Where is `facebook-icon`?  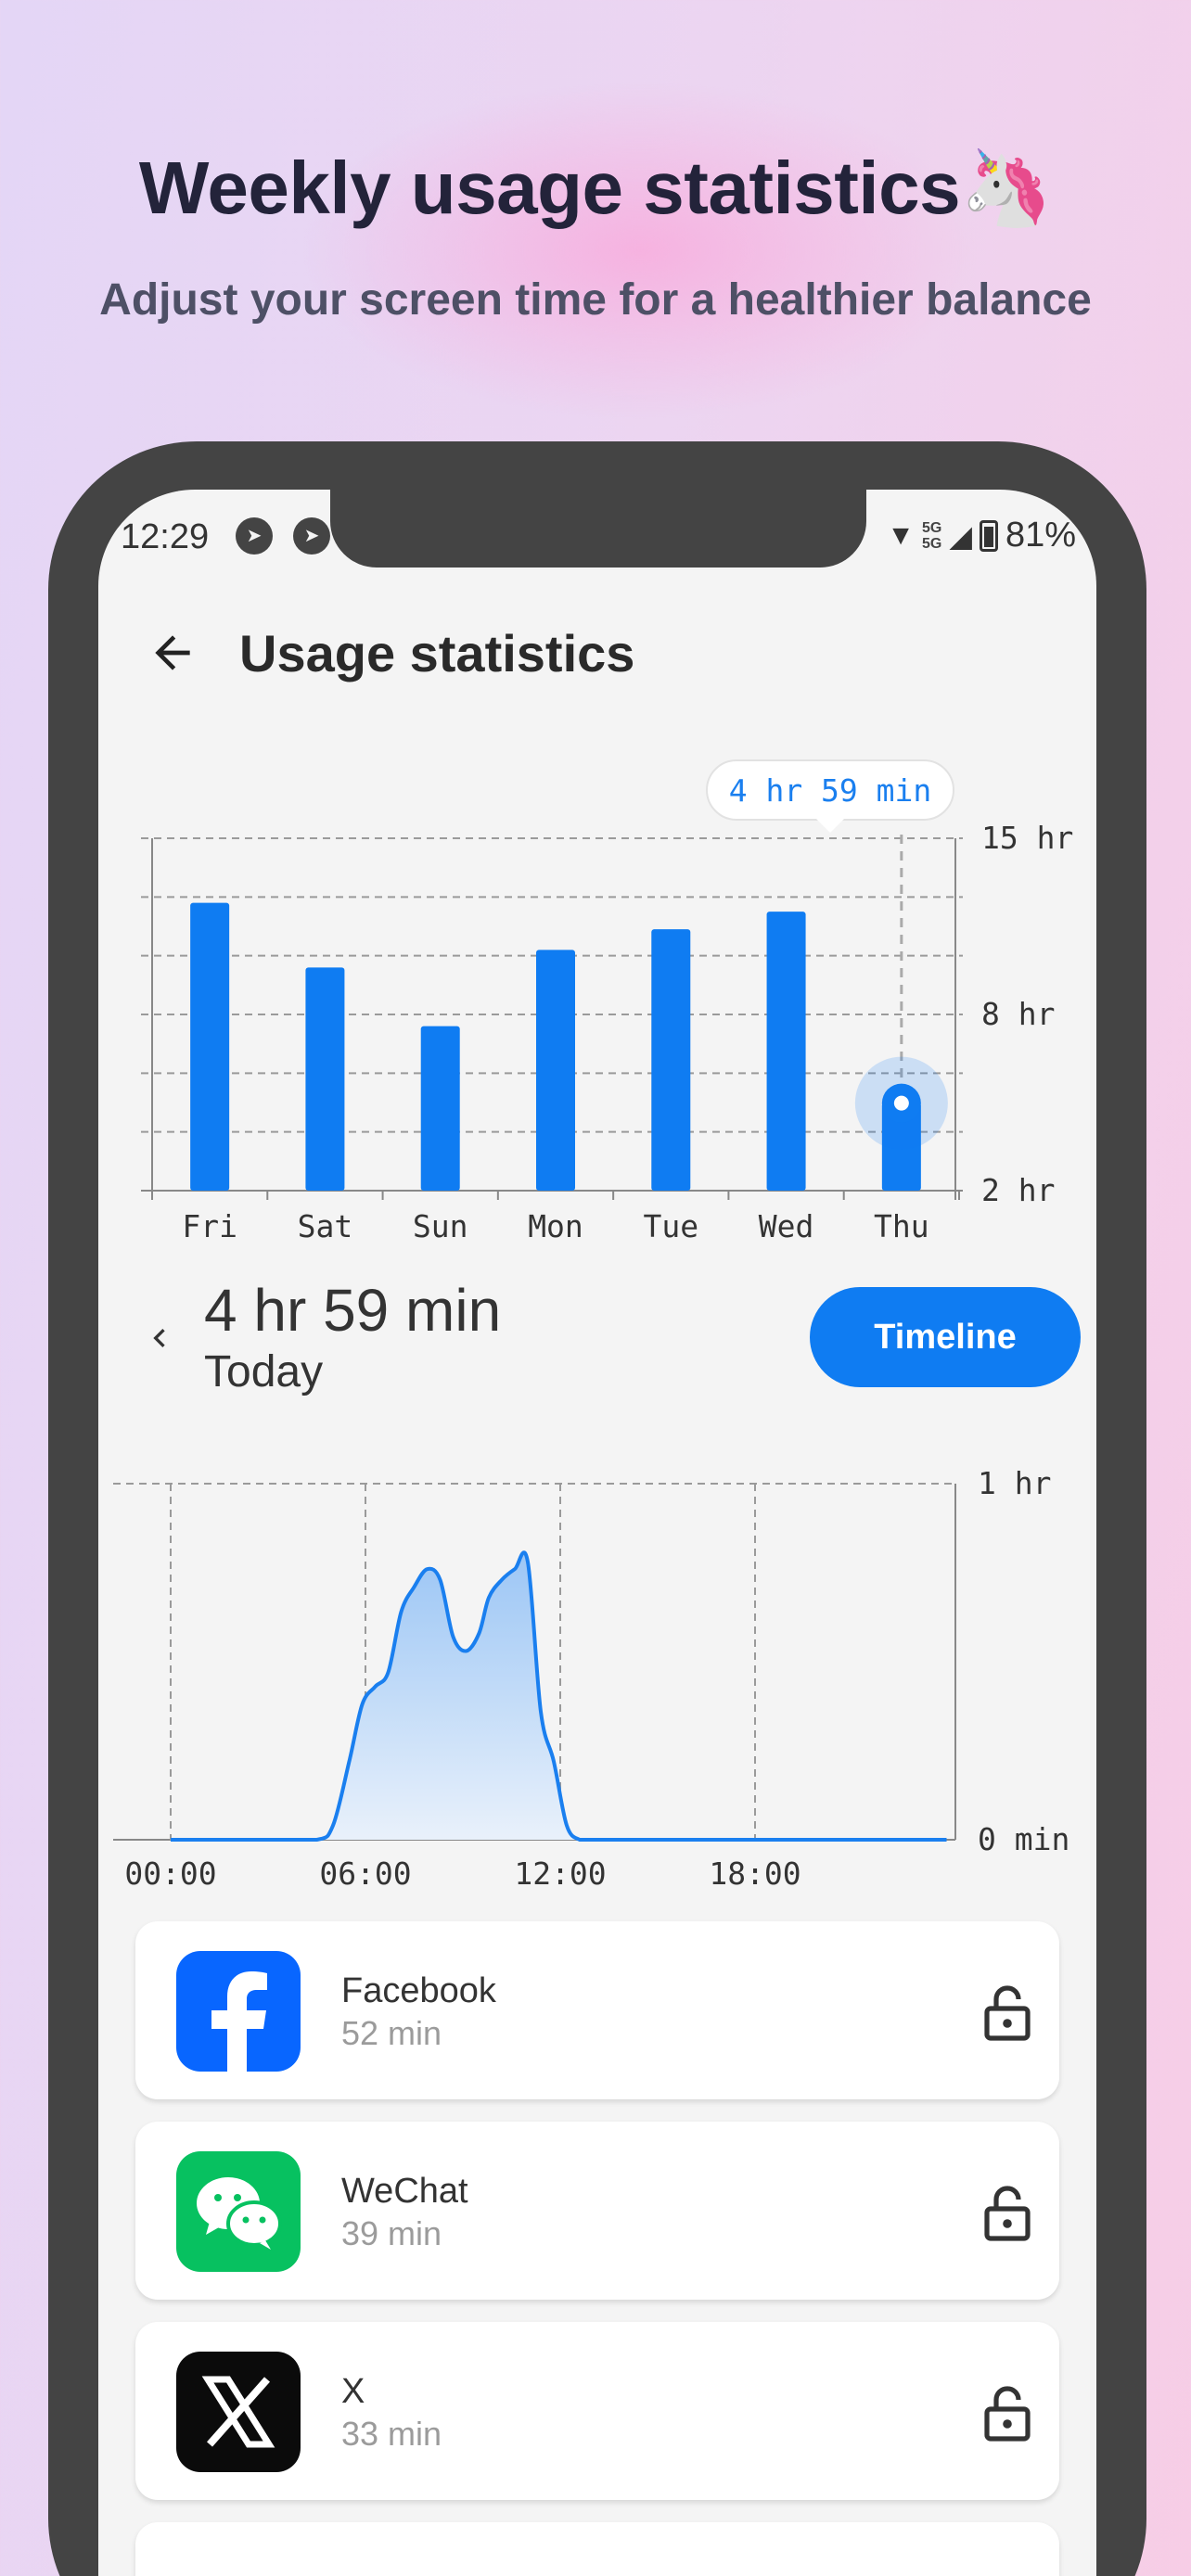
facebook-icon is located at coordinates (238, 2011).